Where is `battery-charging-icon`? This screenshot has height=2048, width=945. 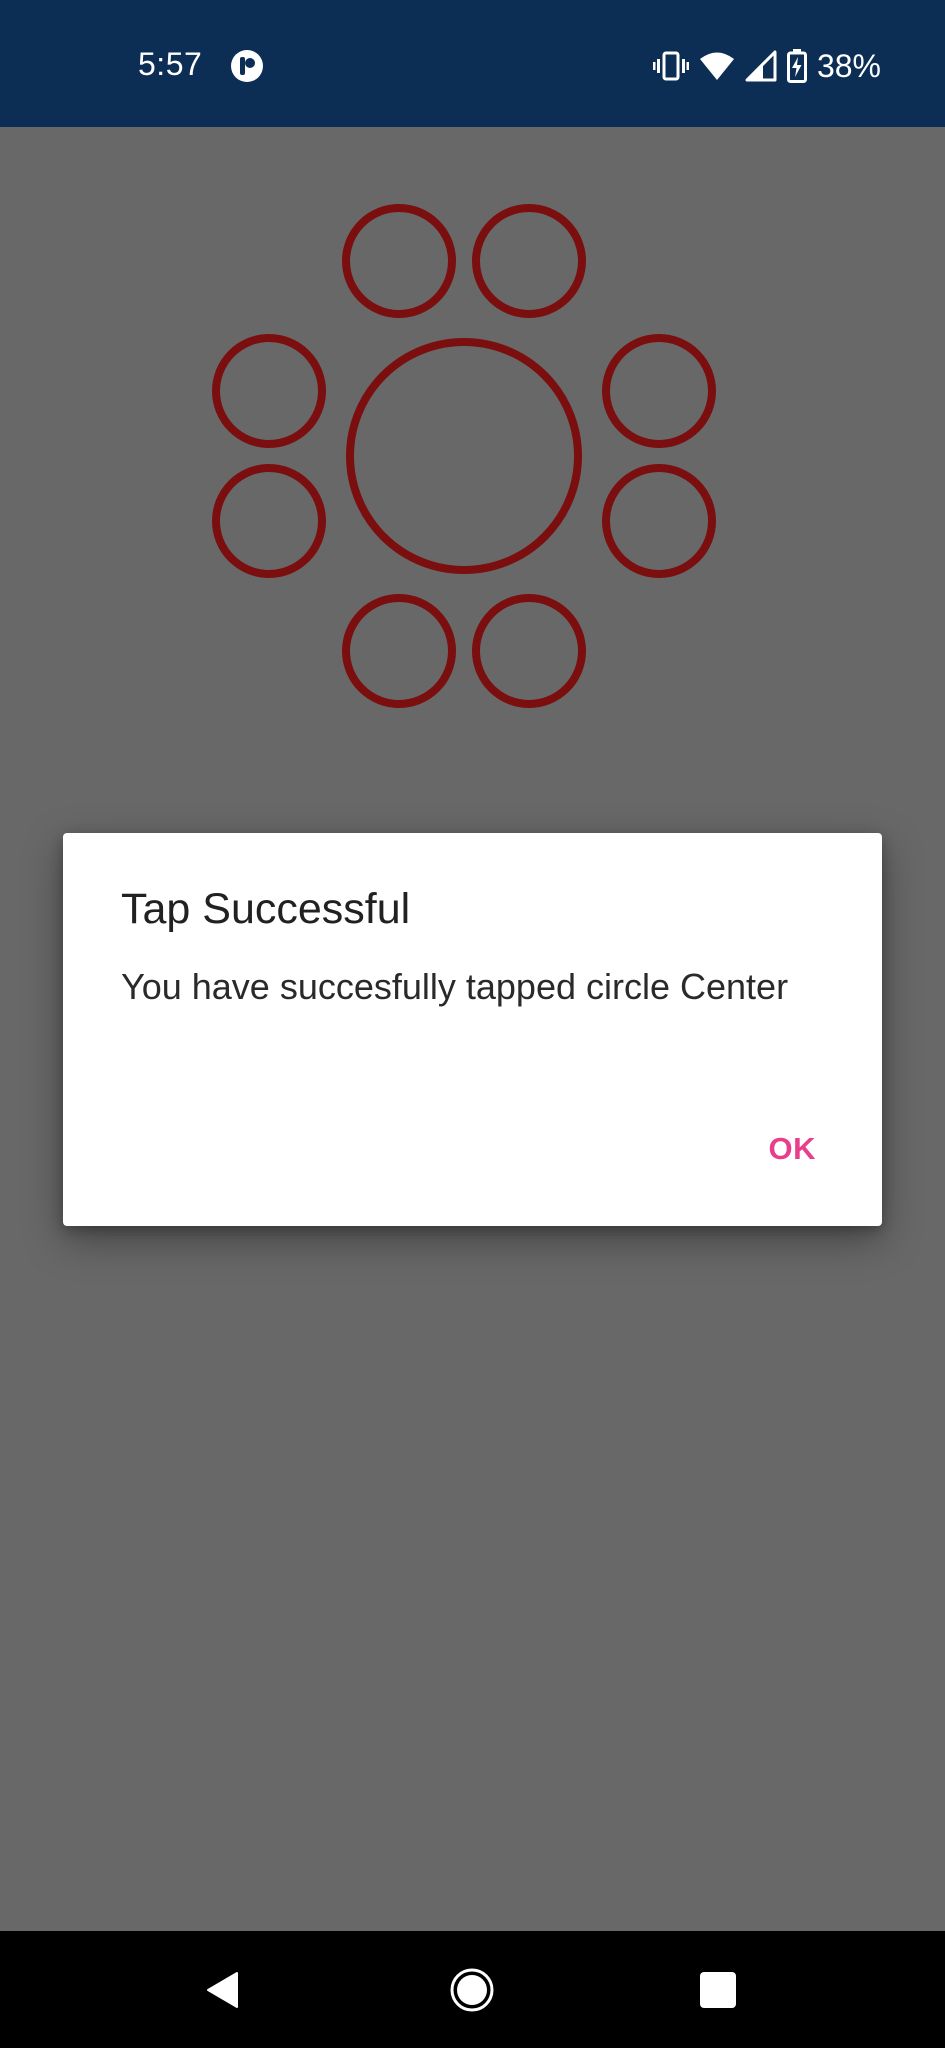
battery-charging-icon is located at coordinates (796, 66).